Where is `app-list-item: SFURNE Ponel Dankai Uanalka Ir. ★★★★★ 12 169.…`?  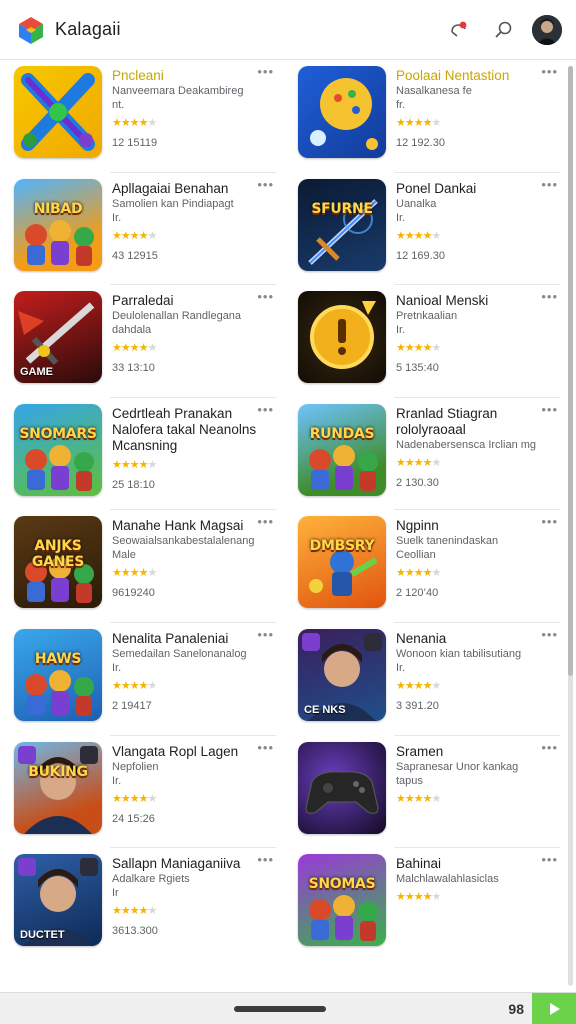 app-list-item: SFURNE Ponel Dankai Uanalka Ir. ★★★★★ 12 169.… is located at coordinates (429, 229).